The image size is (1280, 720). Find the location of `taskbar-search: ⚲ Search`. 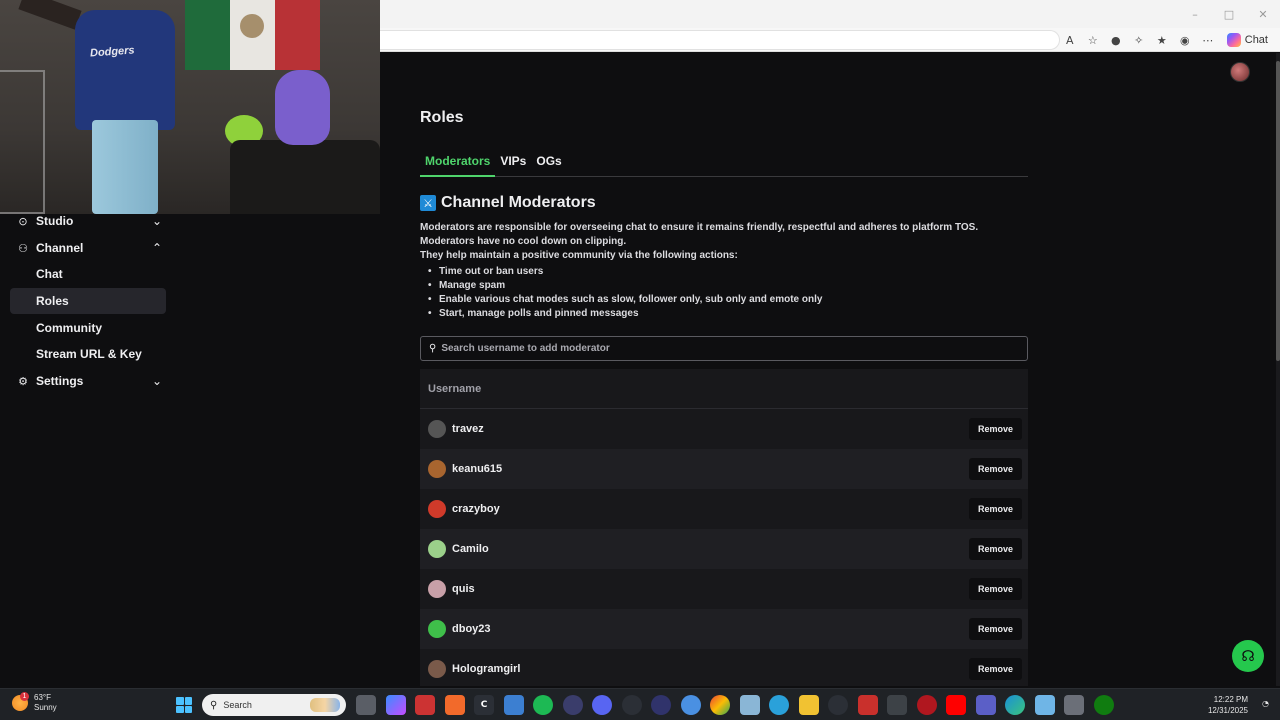

taskbar-search: ⚲ Search is located at coordinates (274, 705).